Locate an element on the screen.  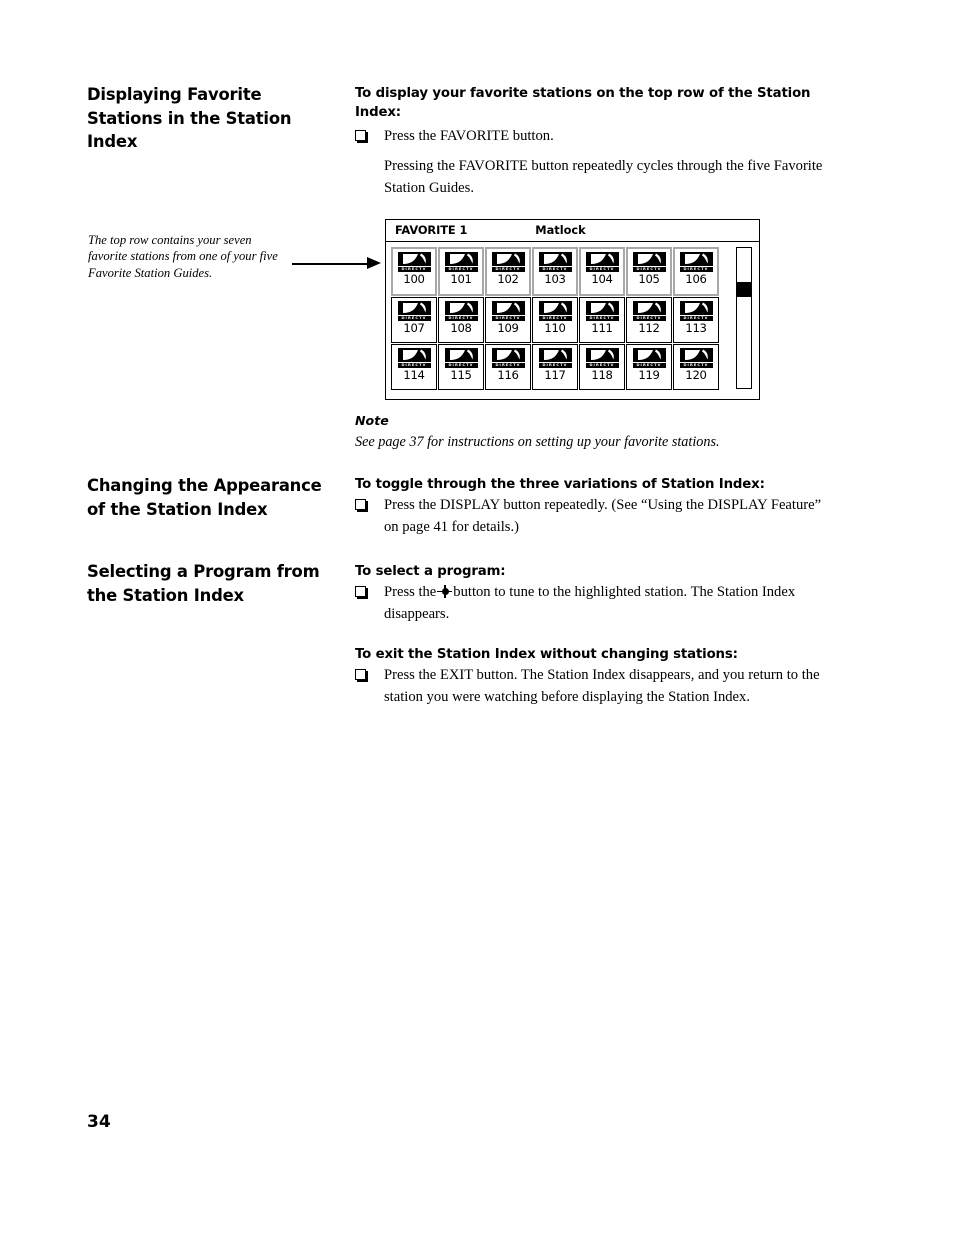
station-cell: DIRECTV 112 is located at coordinates (649, 320).